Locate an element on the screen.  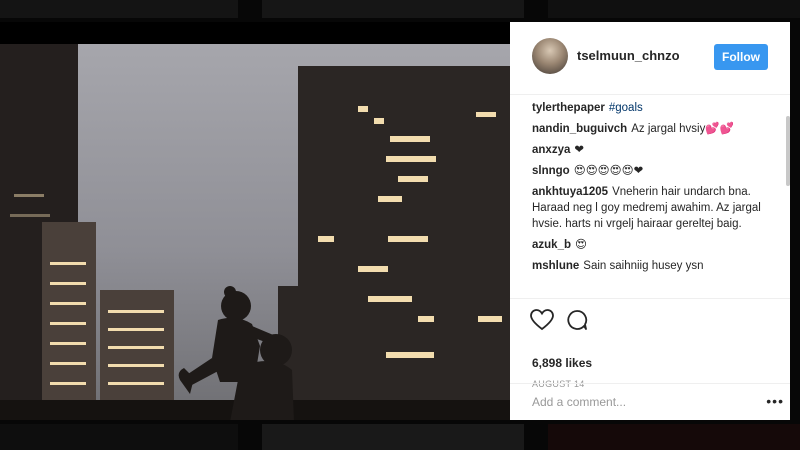
add-comment-bar: Add a comment... ••• is located at coordinates (650, 402).